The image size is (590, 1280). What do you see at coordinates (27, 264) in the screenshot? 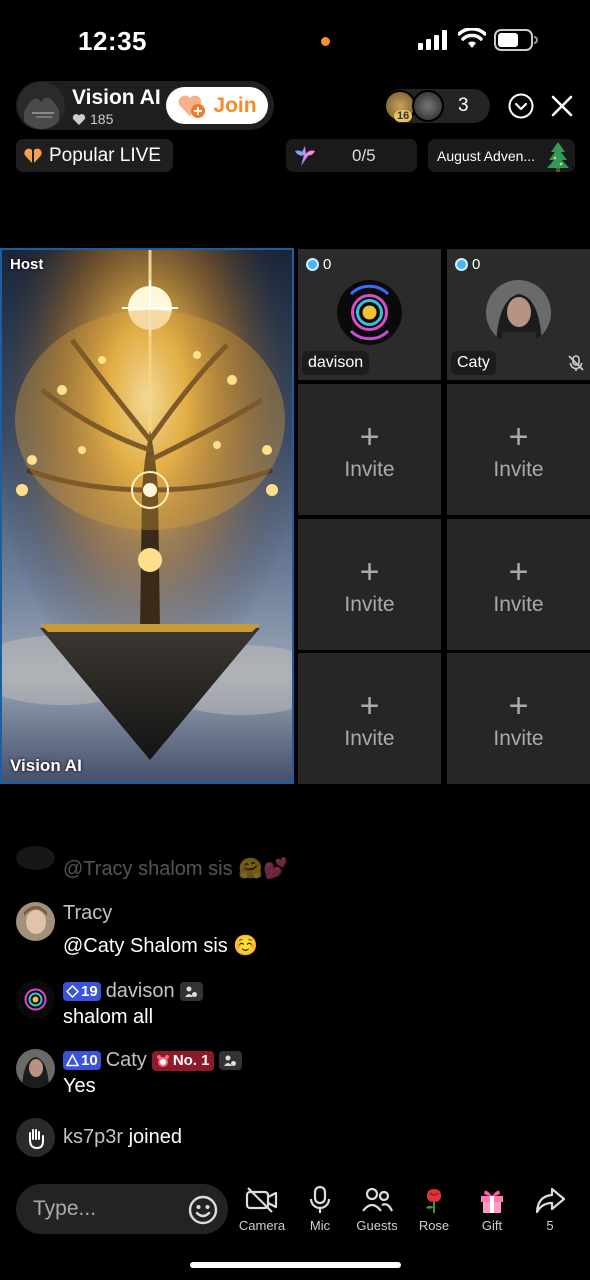
I see `host-tag: Host` at bounding box center [27, 264].